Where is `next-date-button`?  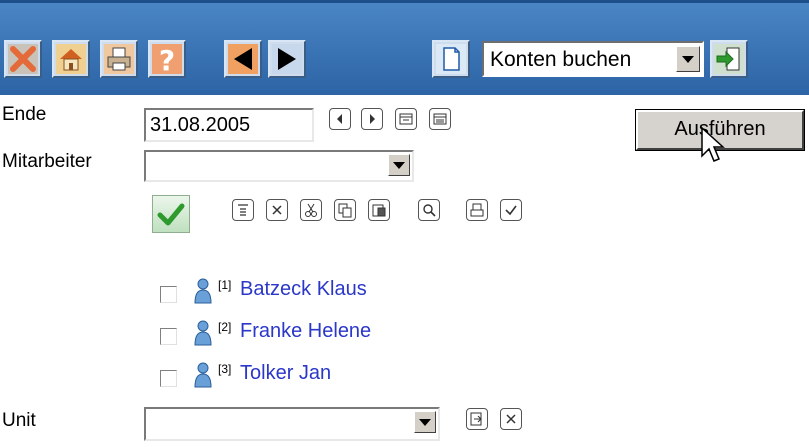
next-date-button is located at coordinates (372, 119).